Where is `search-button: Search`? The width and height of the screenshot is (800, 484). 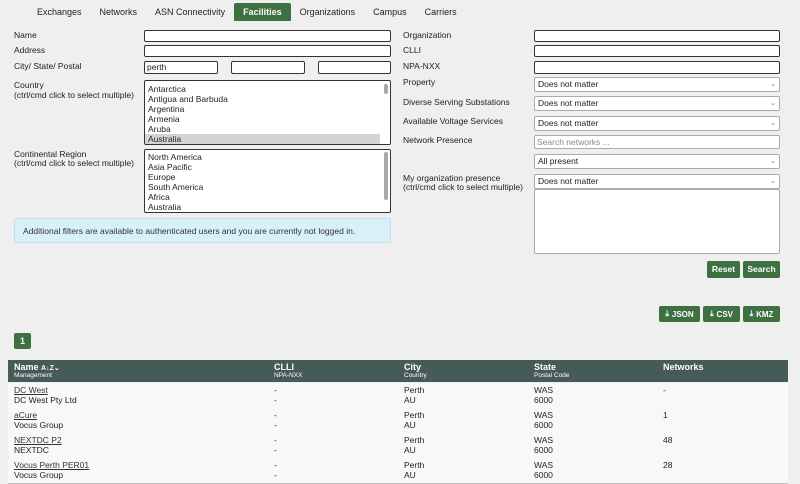
search-button: Search is located at coordinates (761, 269).